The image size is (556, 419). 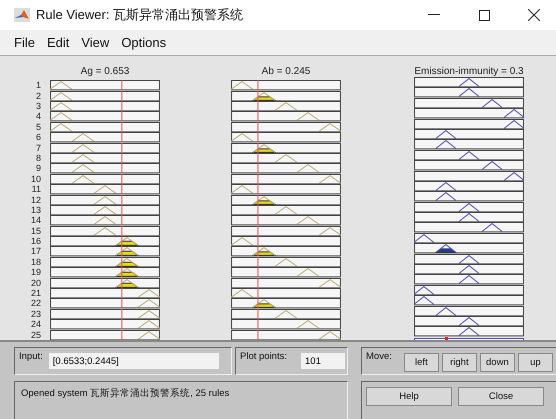 I want to click on plot-points-field: 101, so click(x=323, y=361).